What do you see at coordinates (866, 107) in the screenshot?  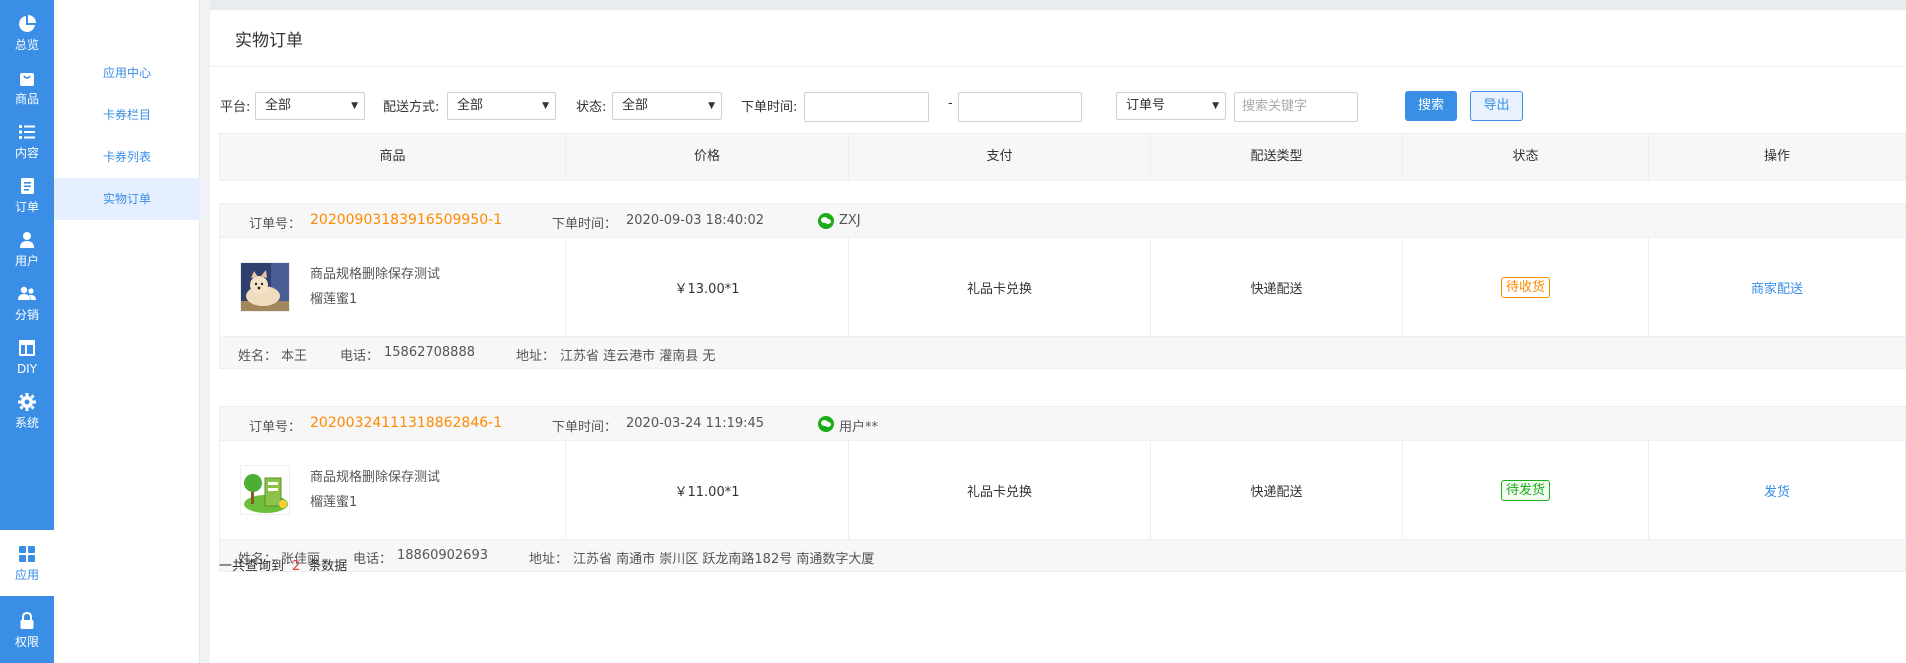 I see `start-date-input` at bounding box center [866, 107].